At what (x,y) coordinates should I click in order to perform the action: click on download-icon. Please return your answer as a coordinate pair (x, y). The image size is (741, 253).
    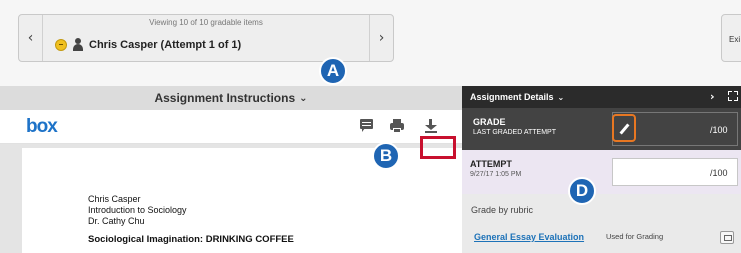
    Looking at the image, I should click on (431, 126).